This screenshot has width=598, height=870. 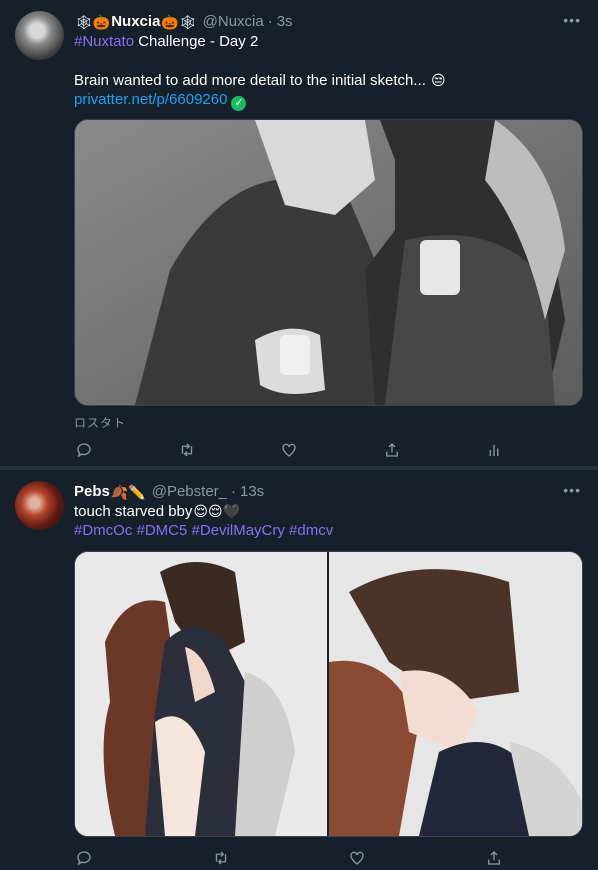 I want to click on handle: @Nuxcia, so click(x=233, y=22).